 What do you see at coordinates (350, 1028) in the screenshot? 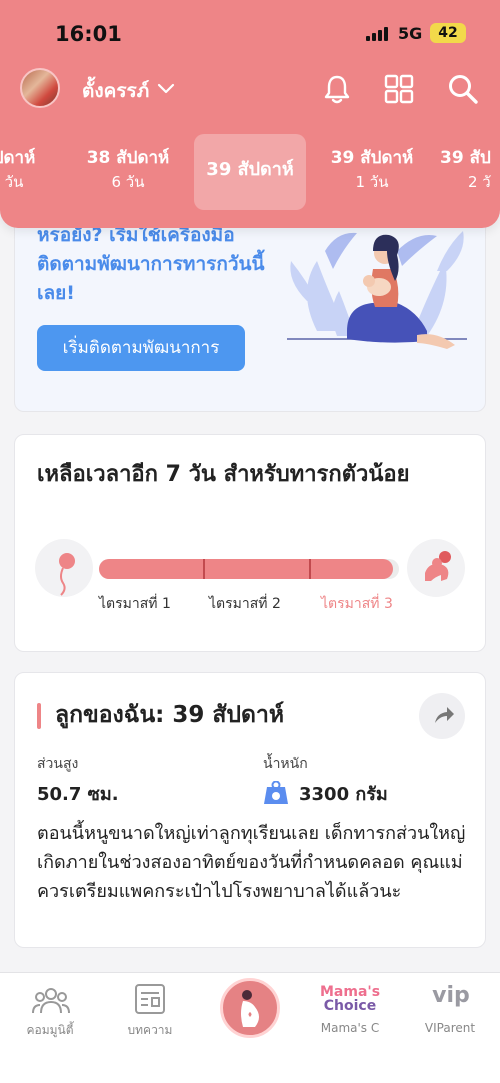
I see `nav-mamas-choice-label: Mama's C` at bounding box center [350, 1028].